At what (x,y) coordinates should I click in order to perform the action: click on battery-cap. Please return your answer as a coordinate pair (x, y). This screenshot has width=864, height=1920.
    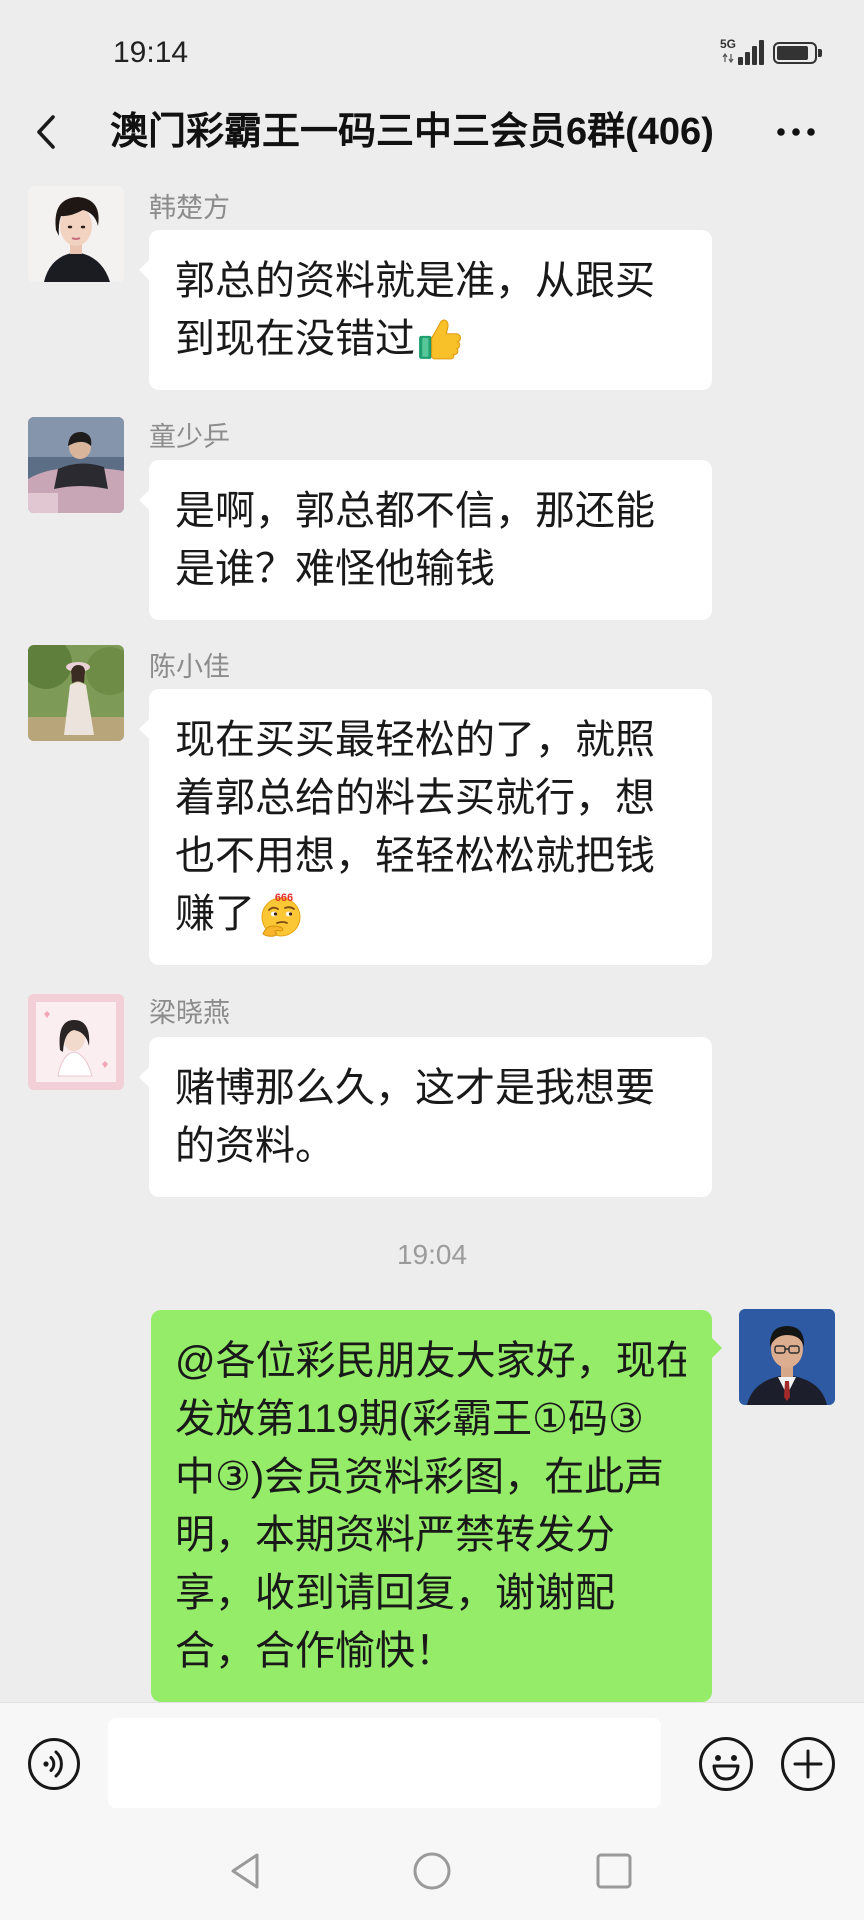
    Looking at the image, I should click on (820, 53).